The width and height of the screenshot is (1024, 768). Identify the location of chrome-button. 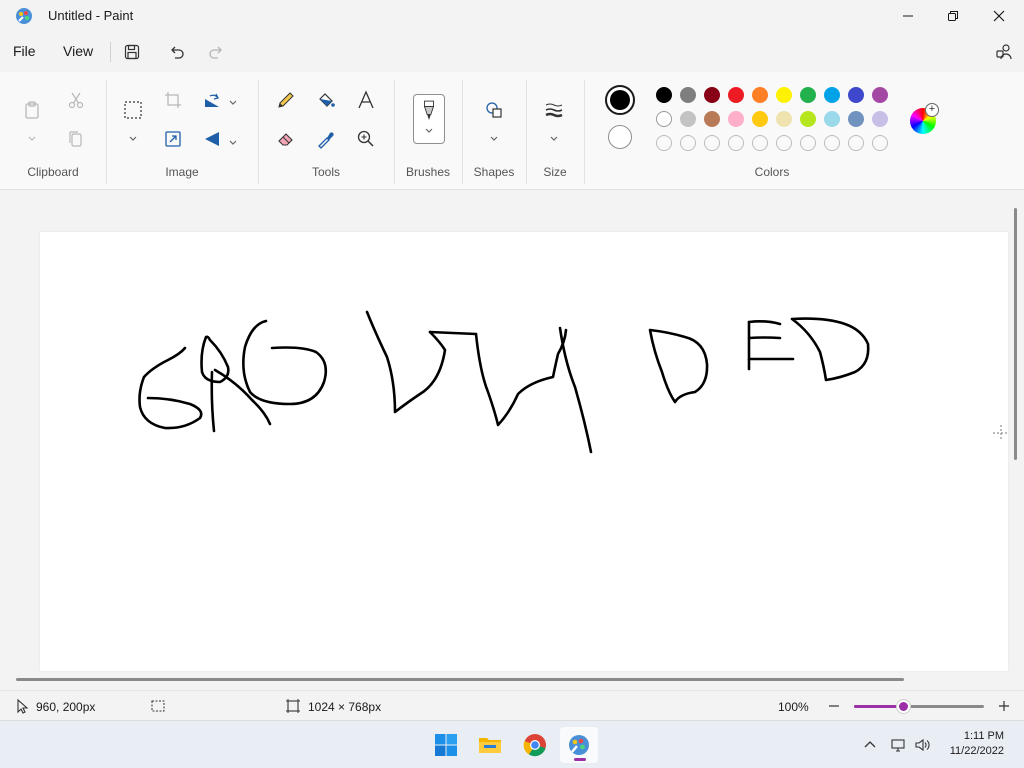
(535, 745).